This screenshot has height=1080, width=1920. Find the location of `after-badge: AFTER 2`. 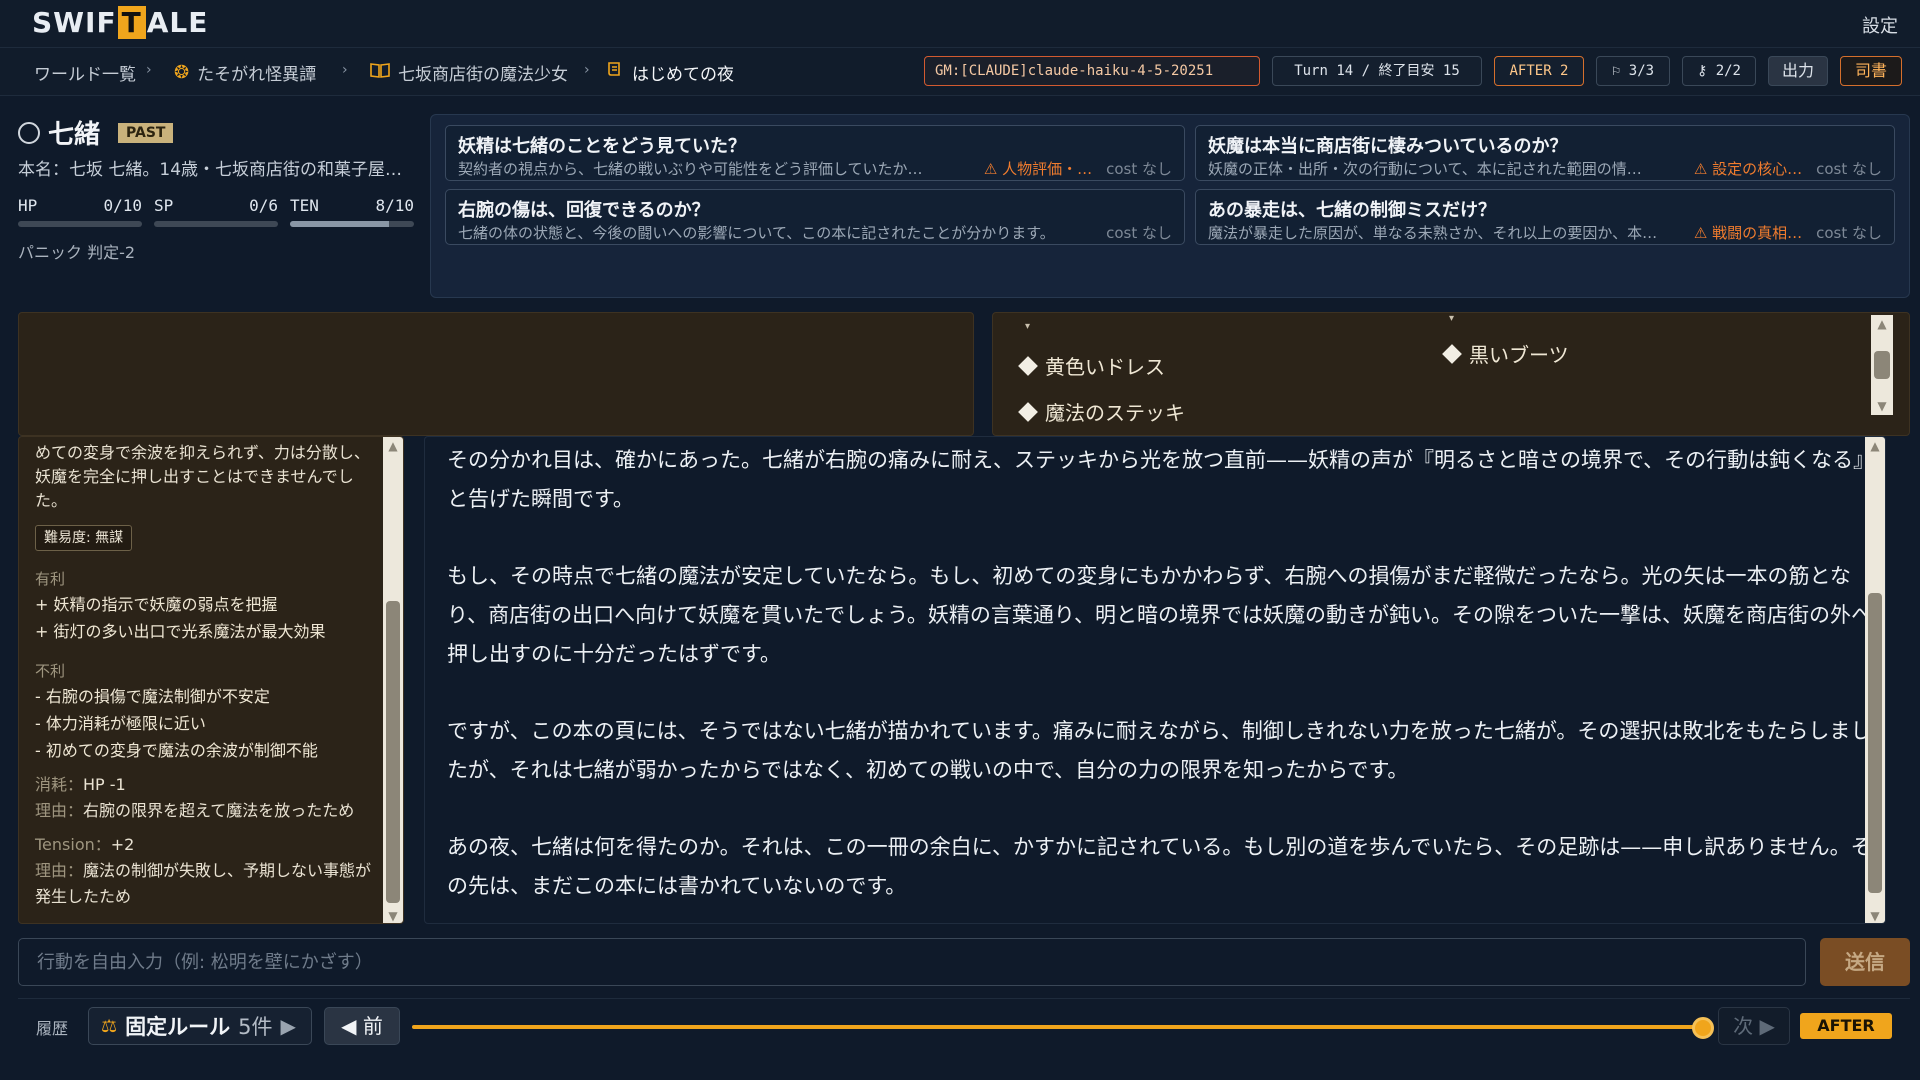

after-badge: AFTER 2 is located at coordinates (1539, 71).